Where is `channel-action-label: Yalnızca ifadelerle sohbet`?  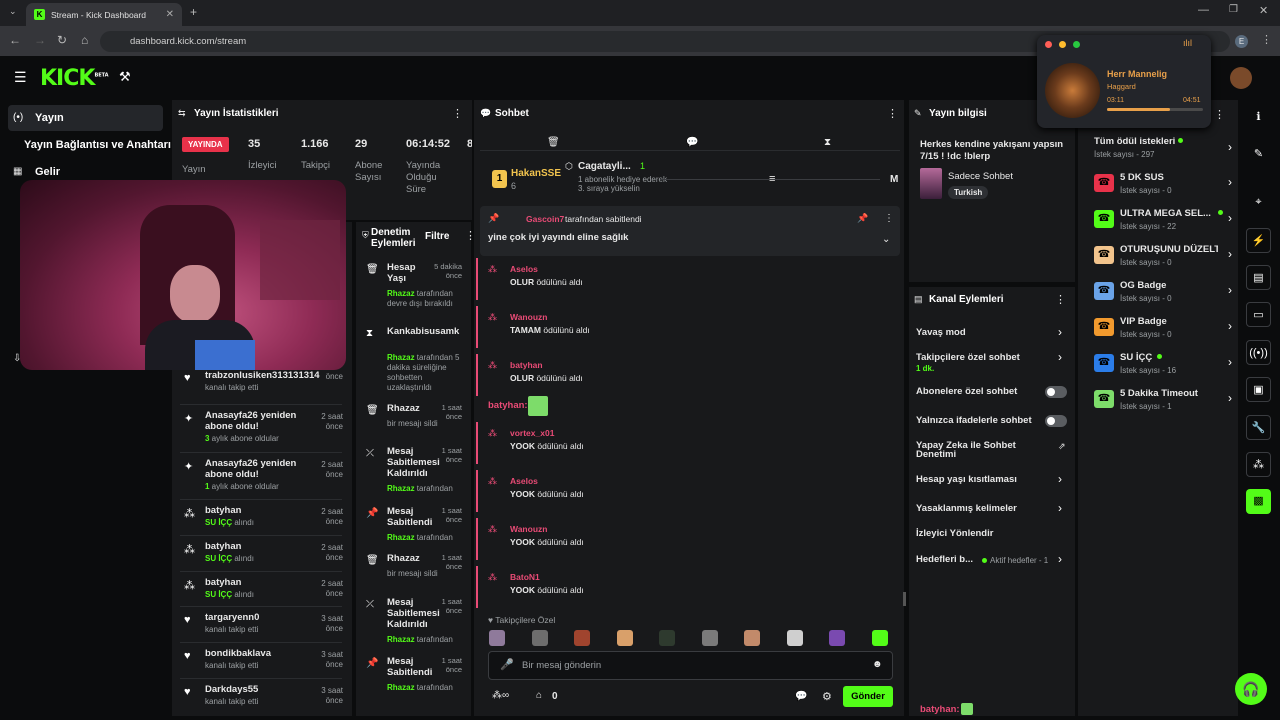 channel-action-label: Yalnızca ifadelerle sohbet is located at coordinates (983, 421).